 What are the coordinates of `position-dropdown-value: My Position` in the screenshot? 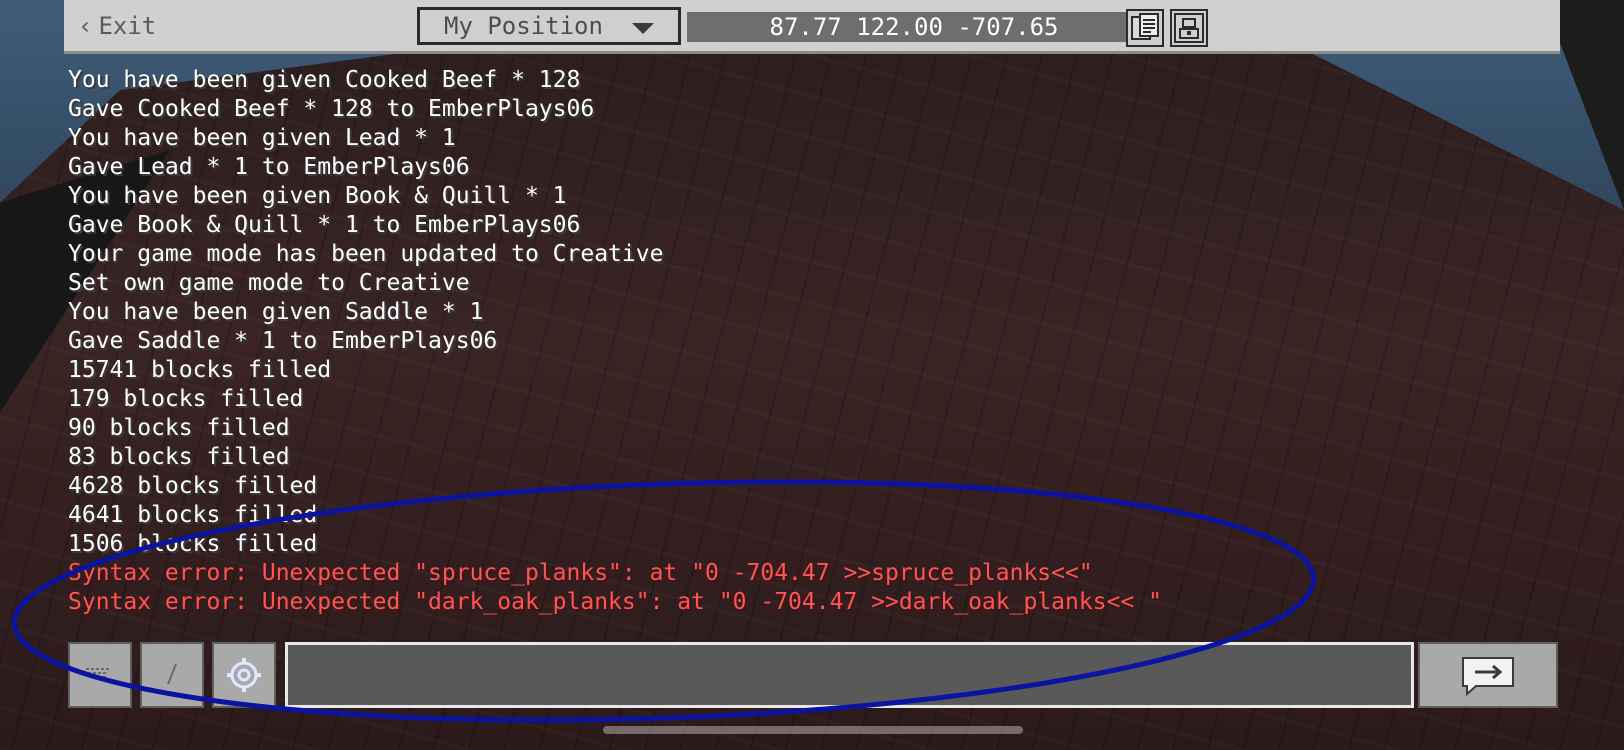 It's located at (523, 26).